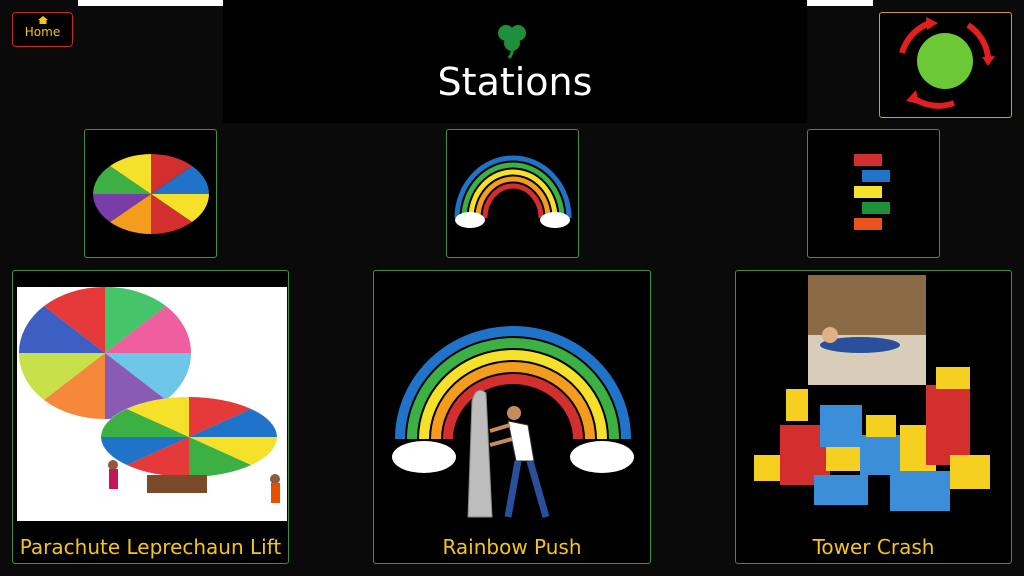 This screenshot has width=1024, height=576. Describe the element at coordinates (512, 42) in the screenshot. I see `shamrock-icon` at that location.